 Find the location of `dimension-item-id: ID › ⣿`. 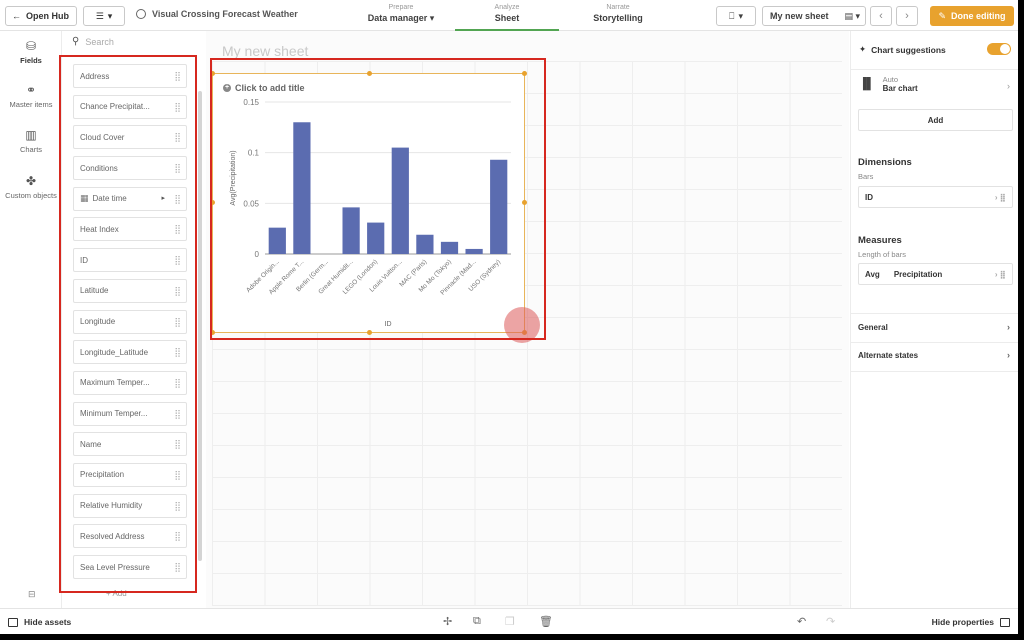

dimension-item-id: ID › ⣿ is located at coordinates (935, 197).